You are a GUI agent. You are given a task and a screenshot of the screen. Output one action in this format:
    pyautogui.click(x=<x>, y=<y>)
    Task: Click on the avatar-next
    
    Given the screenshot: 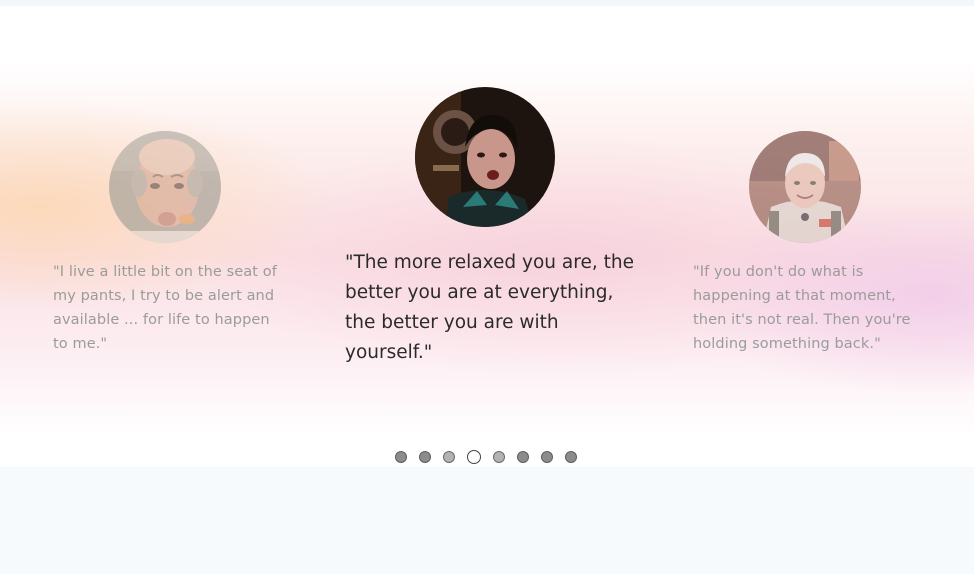 What is the action you would take?
    pyautogui.click(x=805, y=187)
    